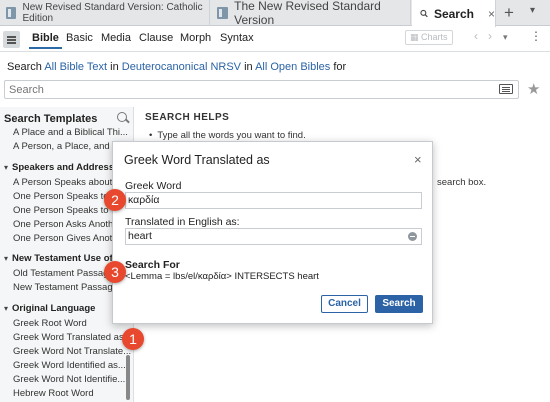 The image size is (550, 402). I want to click on english-translation-field: heart, so click(273, 236).